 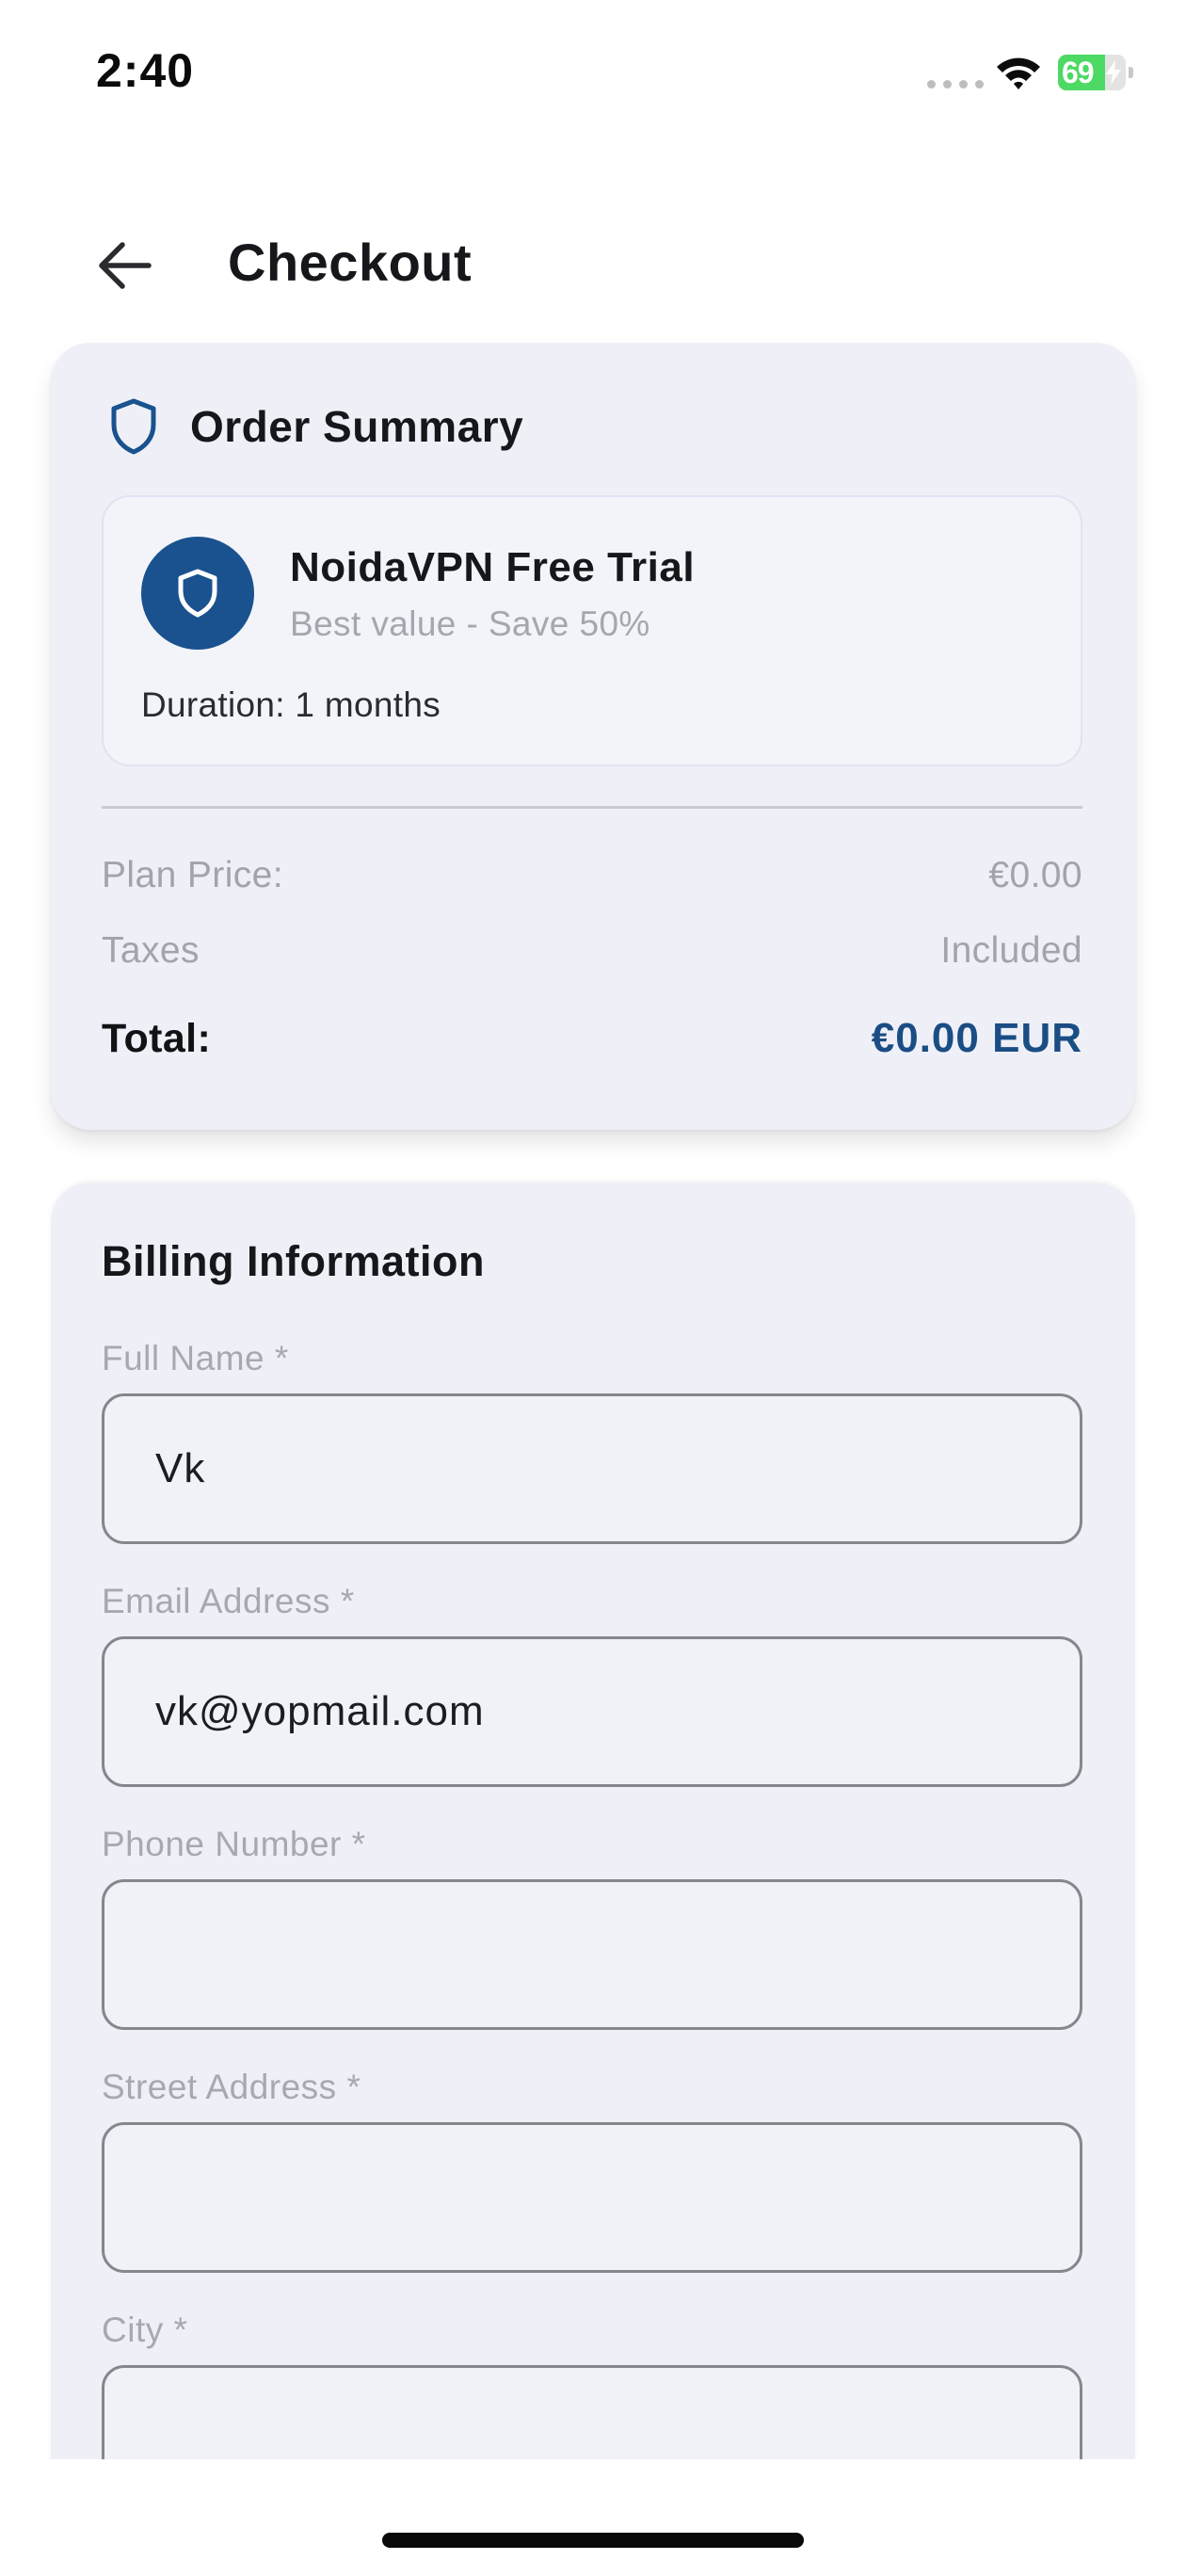 I want to click on plan-price-label: Plan Price:, so click(x=192, y=875).